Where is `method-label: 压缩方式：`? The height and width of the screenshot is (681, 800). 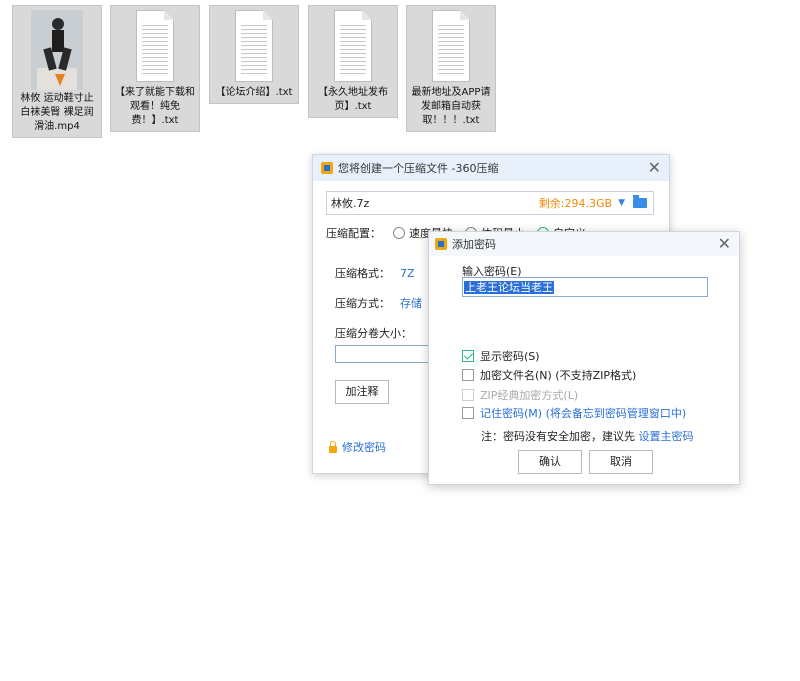
method-label: 压缩方式： is located at coordinates (362, 303).